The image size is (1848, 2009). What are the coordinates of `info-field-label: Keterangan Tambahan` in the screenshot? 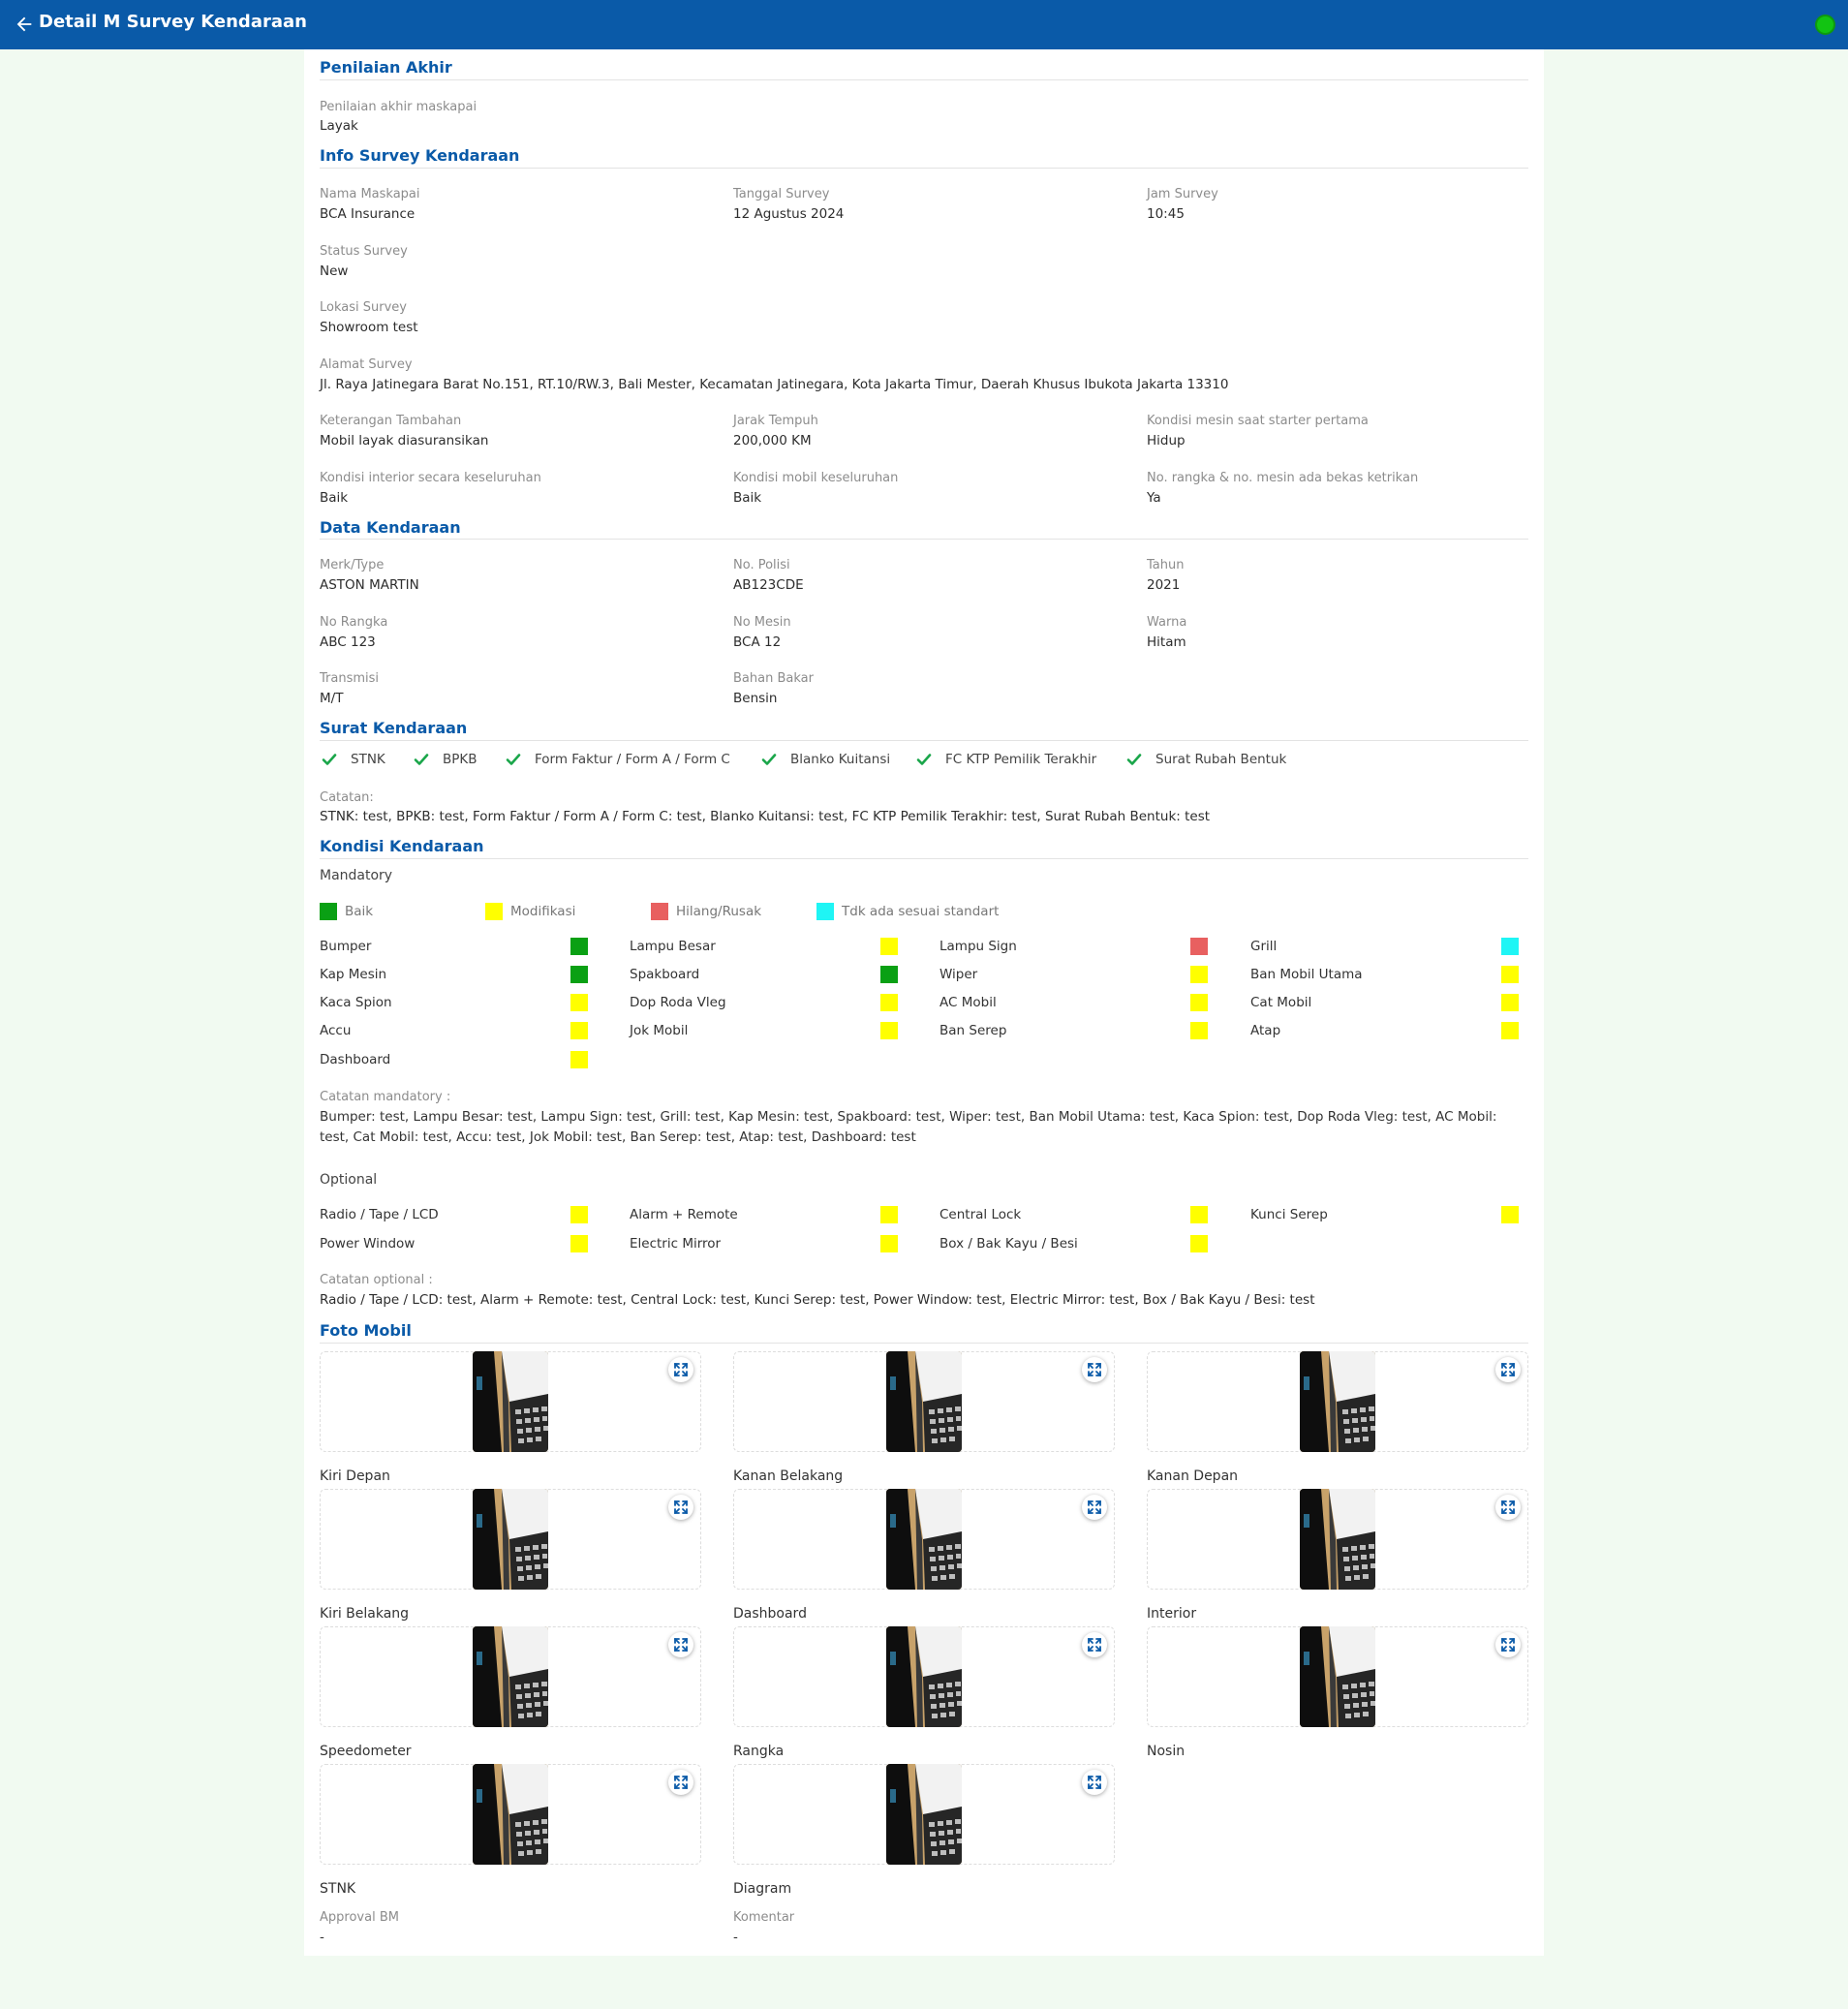 It's located at (391, 421).